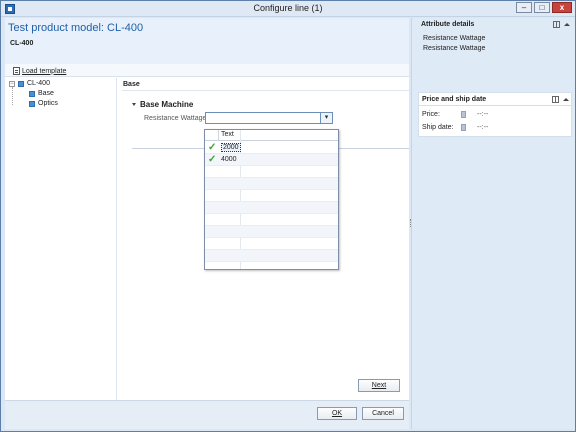 The image size is (576, 432). What do you see at coordinates (176, 118) in the screenshot?
I see `resistance-wattage-label: Resistance Wattage:` at bounding box center [176, 118].